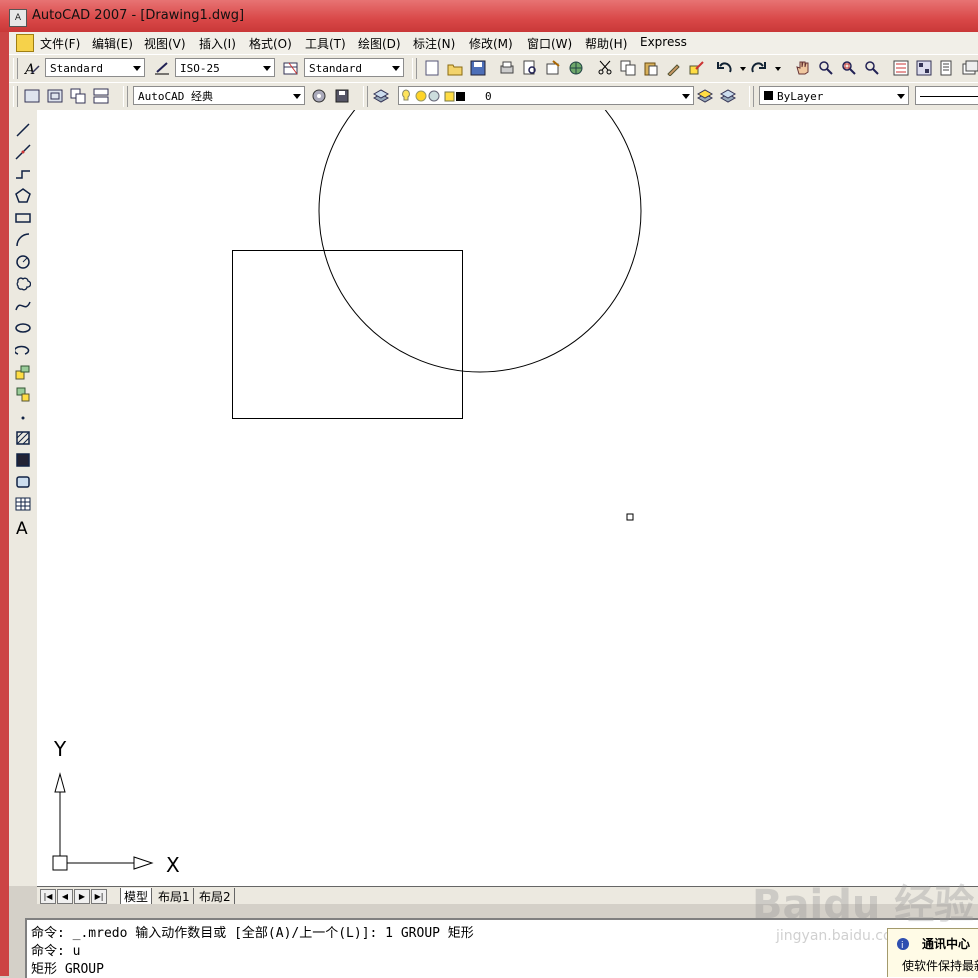  Describe the element at coordinates (23, 196) in the screenshot. I see `polygon-icon` at that location.